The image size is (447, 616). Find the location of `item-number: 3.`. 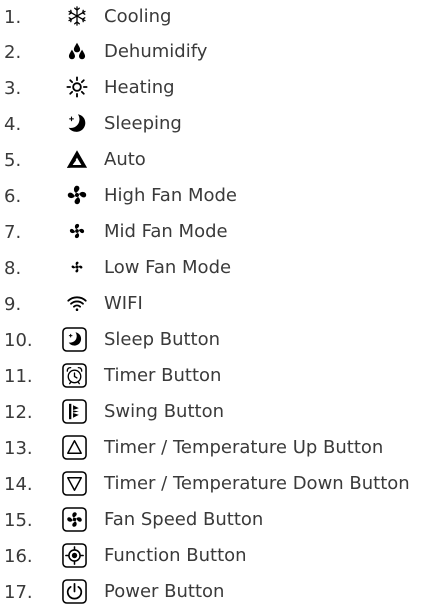

item-number: 3. is located at coordinates (13, 88).